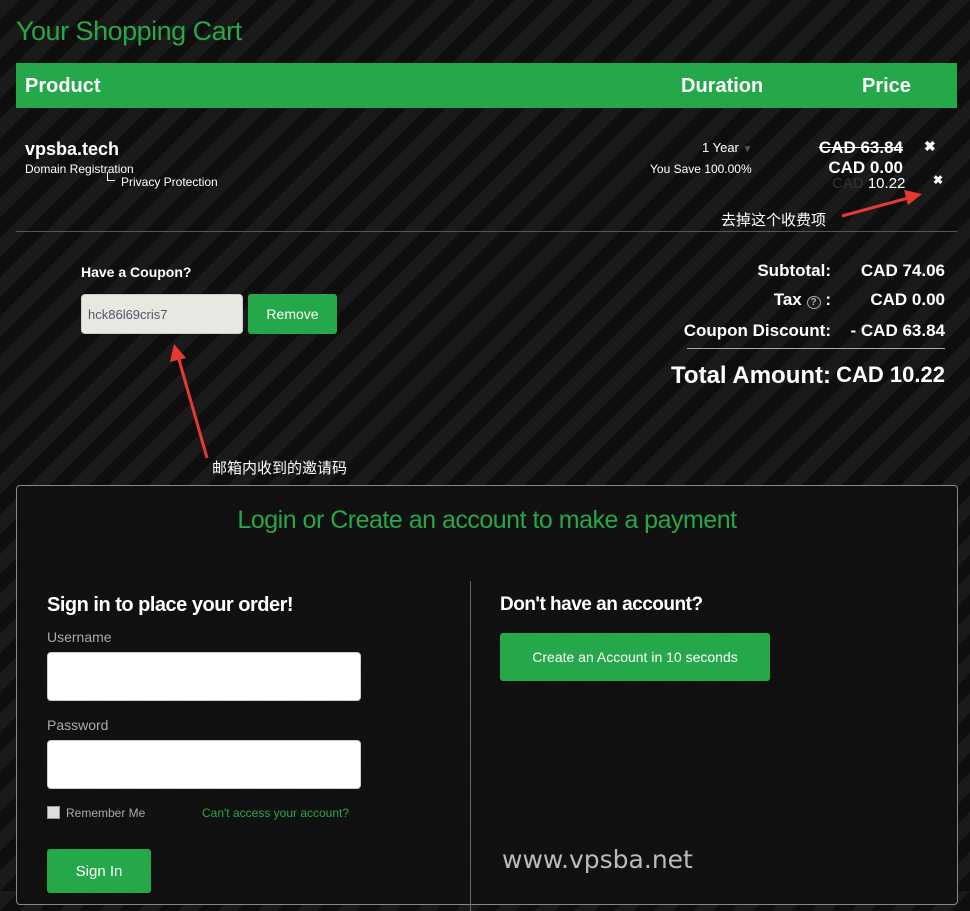 The height and width of the screenshot is (911, 970). I want to click on coupon-label: Have a Coupon?, so click(136, 272).